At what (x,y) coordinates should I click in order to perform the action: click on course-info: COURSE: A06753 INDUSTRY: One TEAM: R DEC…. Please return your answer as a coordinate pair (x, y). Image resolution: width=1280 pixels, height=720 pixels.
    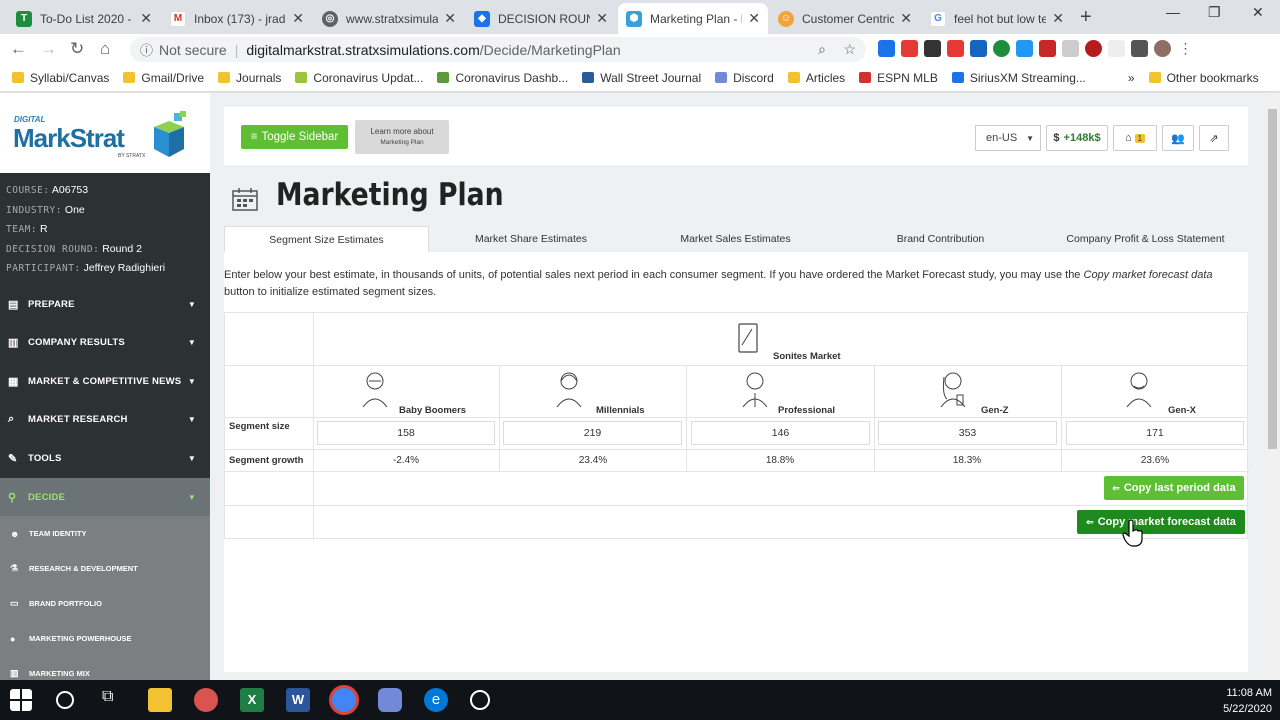
    Looking at the image, I should click on (86, 229).